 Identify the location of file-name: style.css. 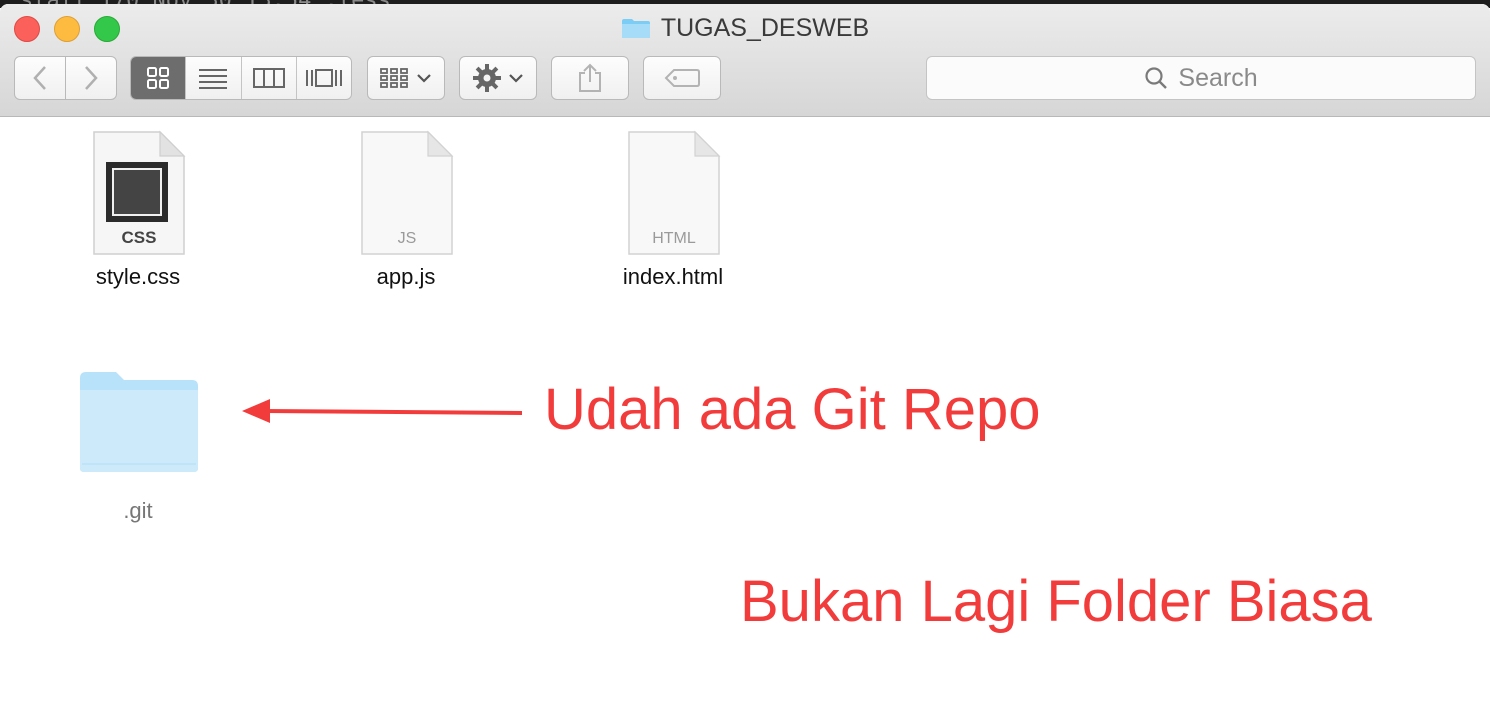
(138, 276).